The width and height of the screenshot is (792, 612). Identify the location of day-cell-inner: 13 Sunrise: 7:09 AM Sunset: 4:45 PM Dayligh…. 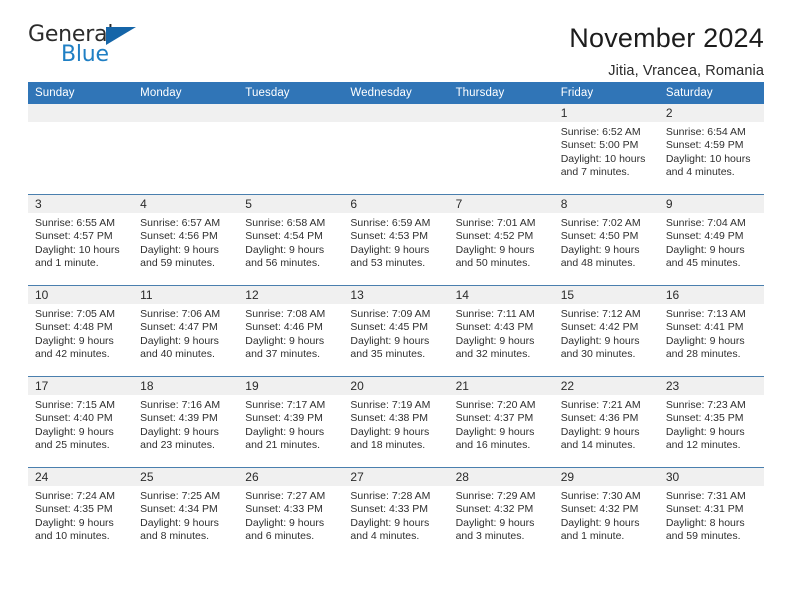
(396, 331).